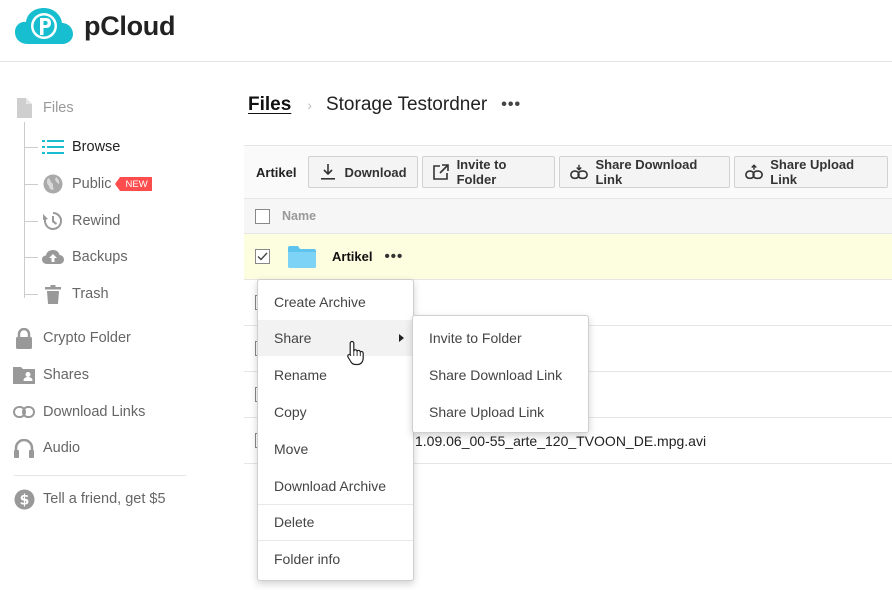 The image size is (892, 590). Describe the element at coordinates (335, 412) in the screenshot. I see `menu-item-copy: Copy` at that location.